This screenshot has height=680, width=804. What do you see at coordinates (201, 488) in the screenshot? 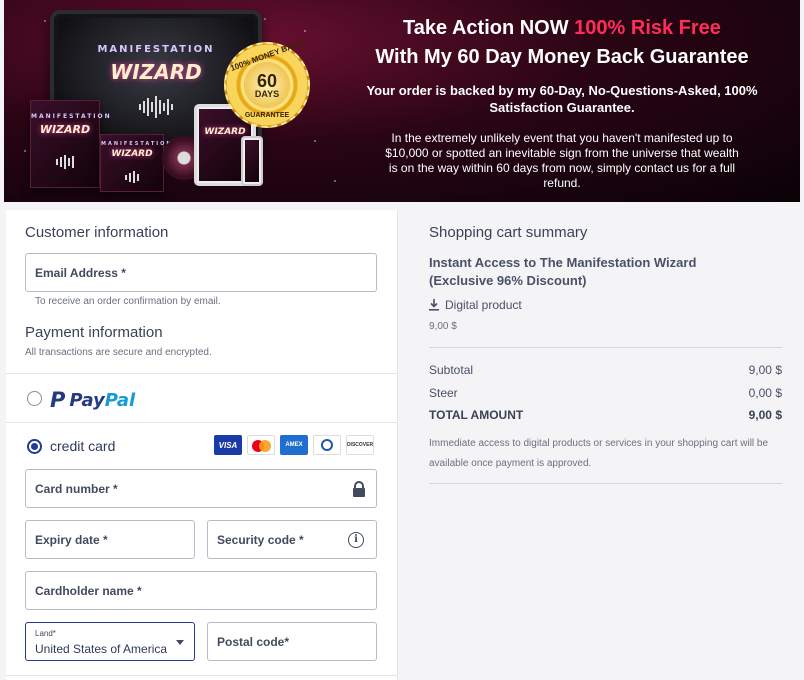
I see `card-number-field: Card number *` at bounding box center [201, 488].